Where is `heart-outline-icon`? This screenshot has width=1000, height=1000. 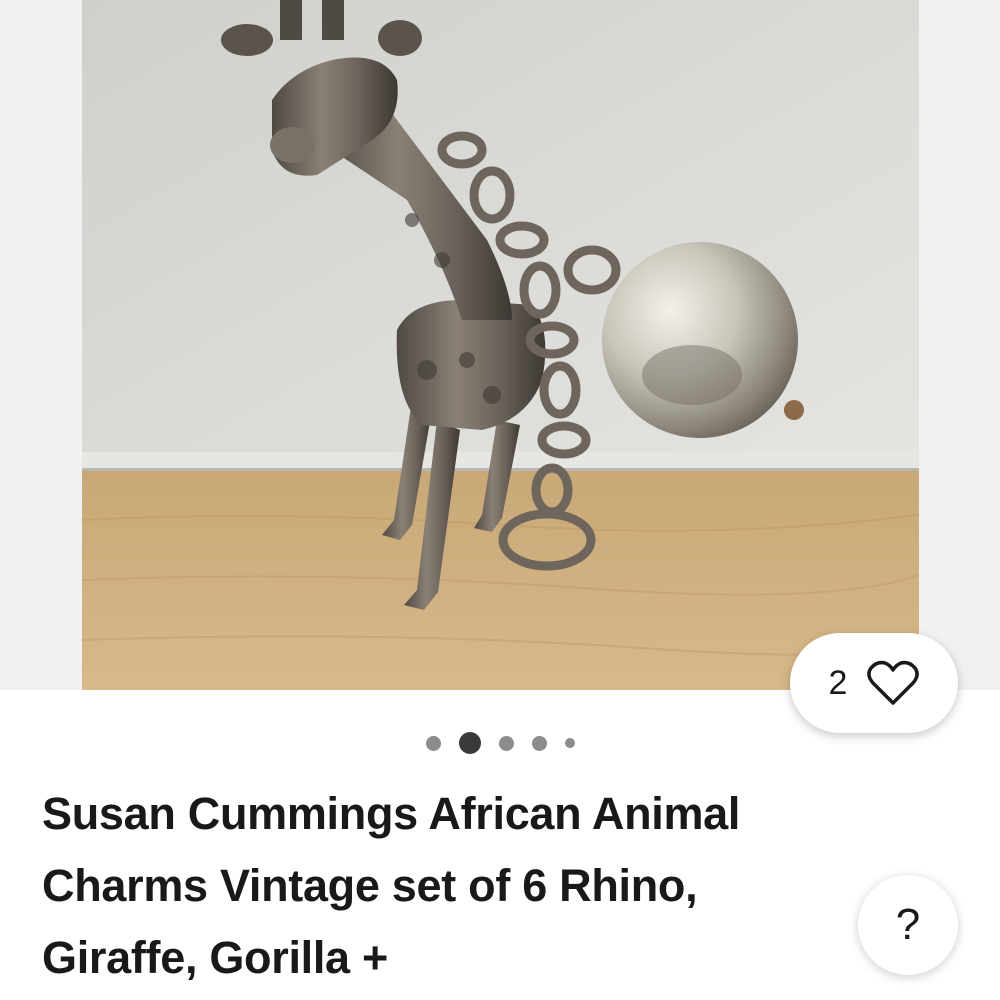 heart-outline-icon is located at coordinates (893, 683).